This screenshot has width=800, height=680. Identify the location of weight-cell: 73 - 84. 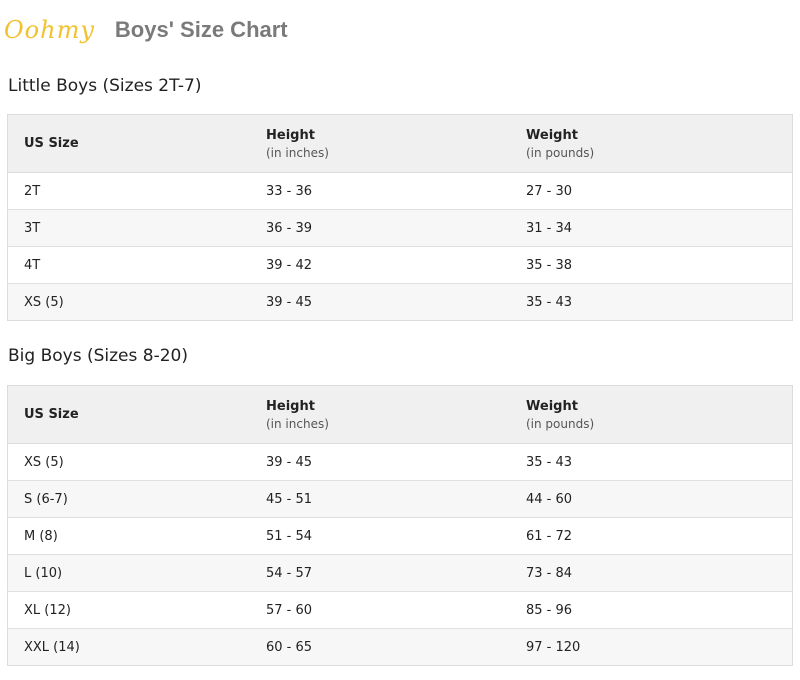
(659, 573).